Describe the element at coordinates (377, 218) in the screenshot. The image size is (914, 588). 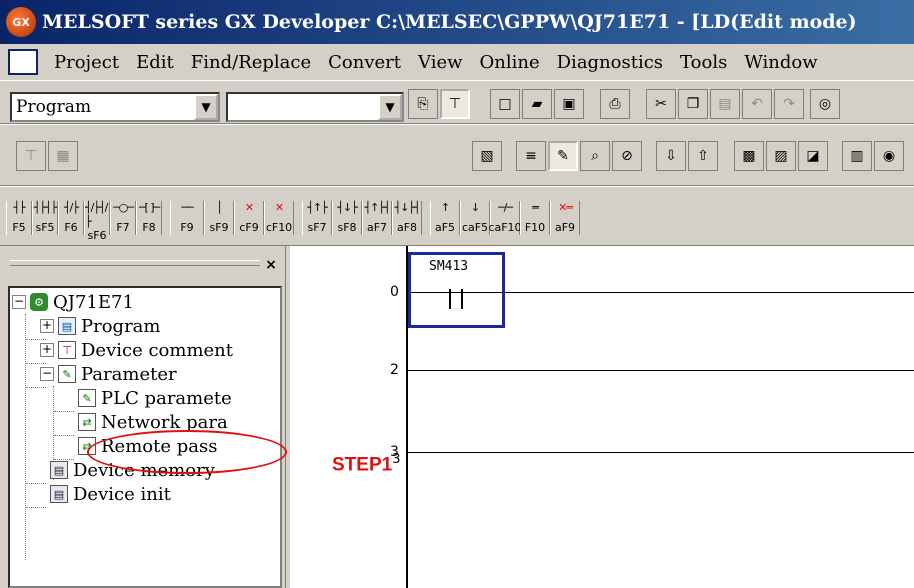
I see `ladder-key-af7: ┤↑├┤ aF7` at that location.